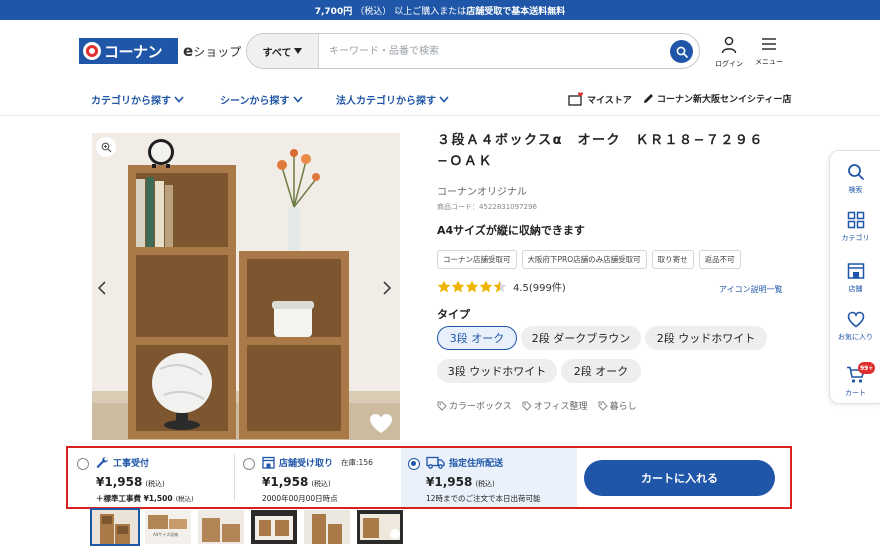 The height and width of the screenshot is (554, 880). I want to click on floating-sidebar: 検索 カテゴリ 店舗 お気に入り 99+ カート, so click(854, 277).